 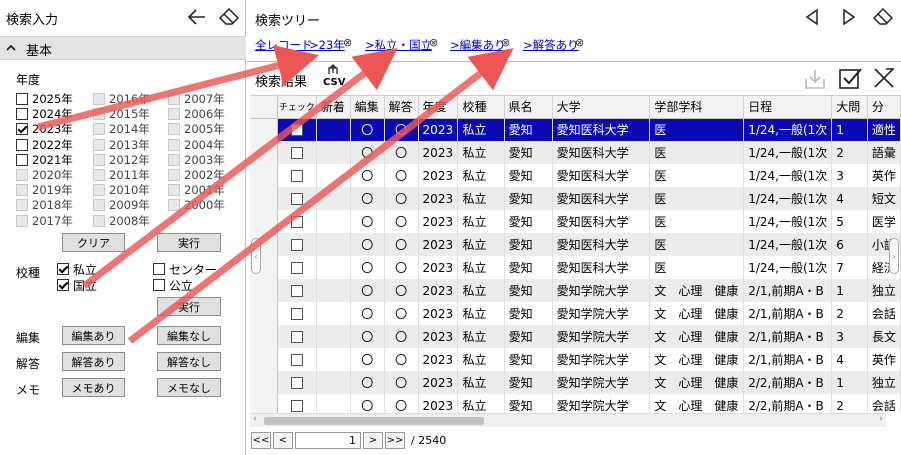 I want to click on year-checkbox-2003年: 2003年, so click(x=196, y=160).